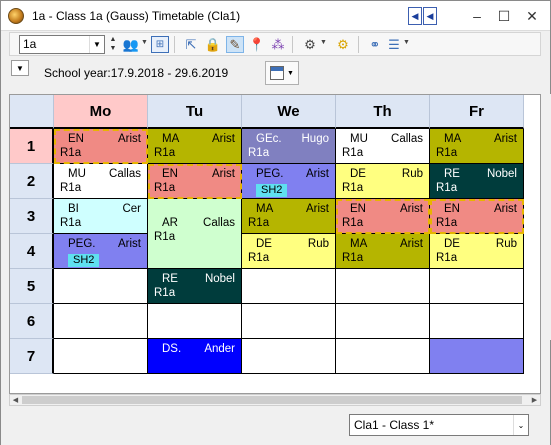 Image resolution: width=551 pixels, height=445 pixels. Describe the element at coordinates (131, 44) in the screenshot. I see `people-icon: 👥` at that location.